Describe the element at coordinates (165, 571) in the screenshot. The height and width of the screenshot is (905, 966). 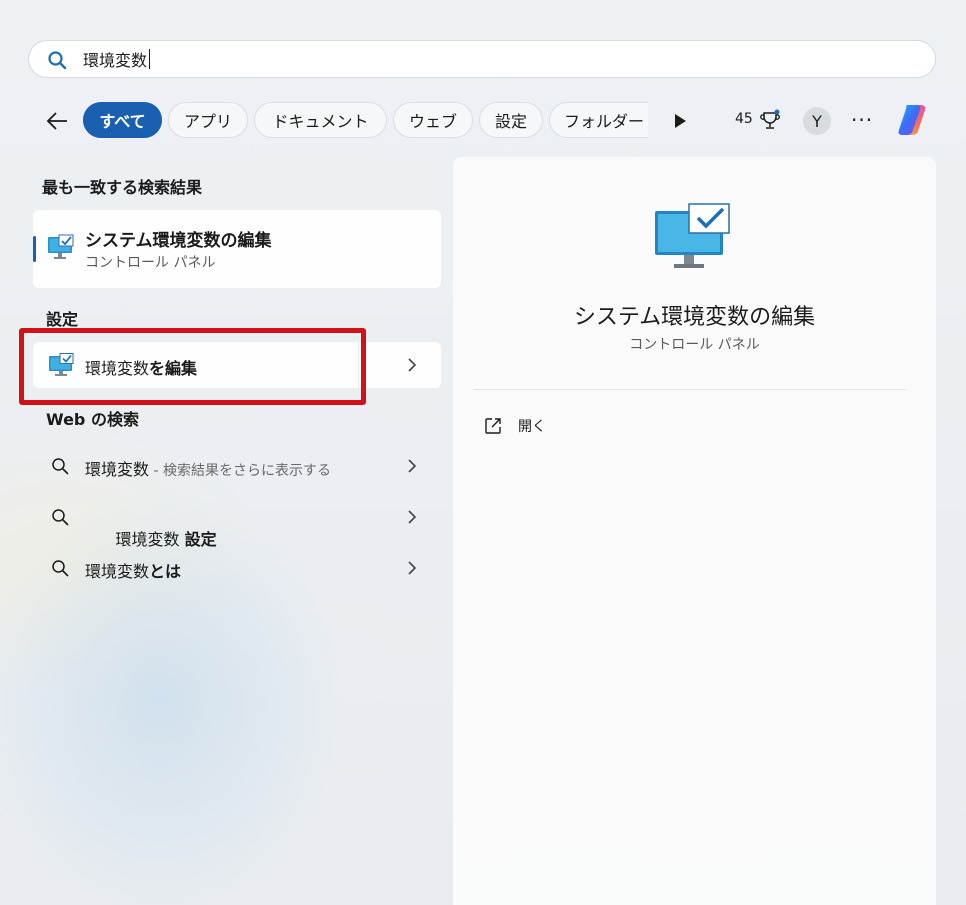
I see `web-query-suffix: とは` at that location.